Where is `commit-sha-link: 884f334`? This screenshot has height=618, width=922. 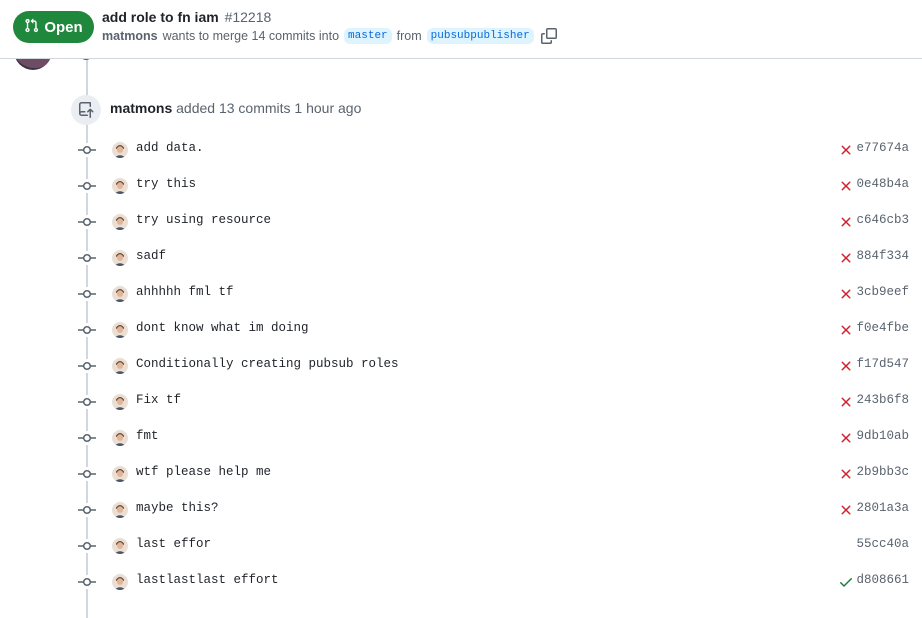 commit-sha-link: 884f334 is located at coordinates (882, 256).